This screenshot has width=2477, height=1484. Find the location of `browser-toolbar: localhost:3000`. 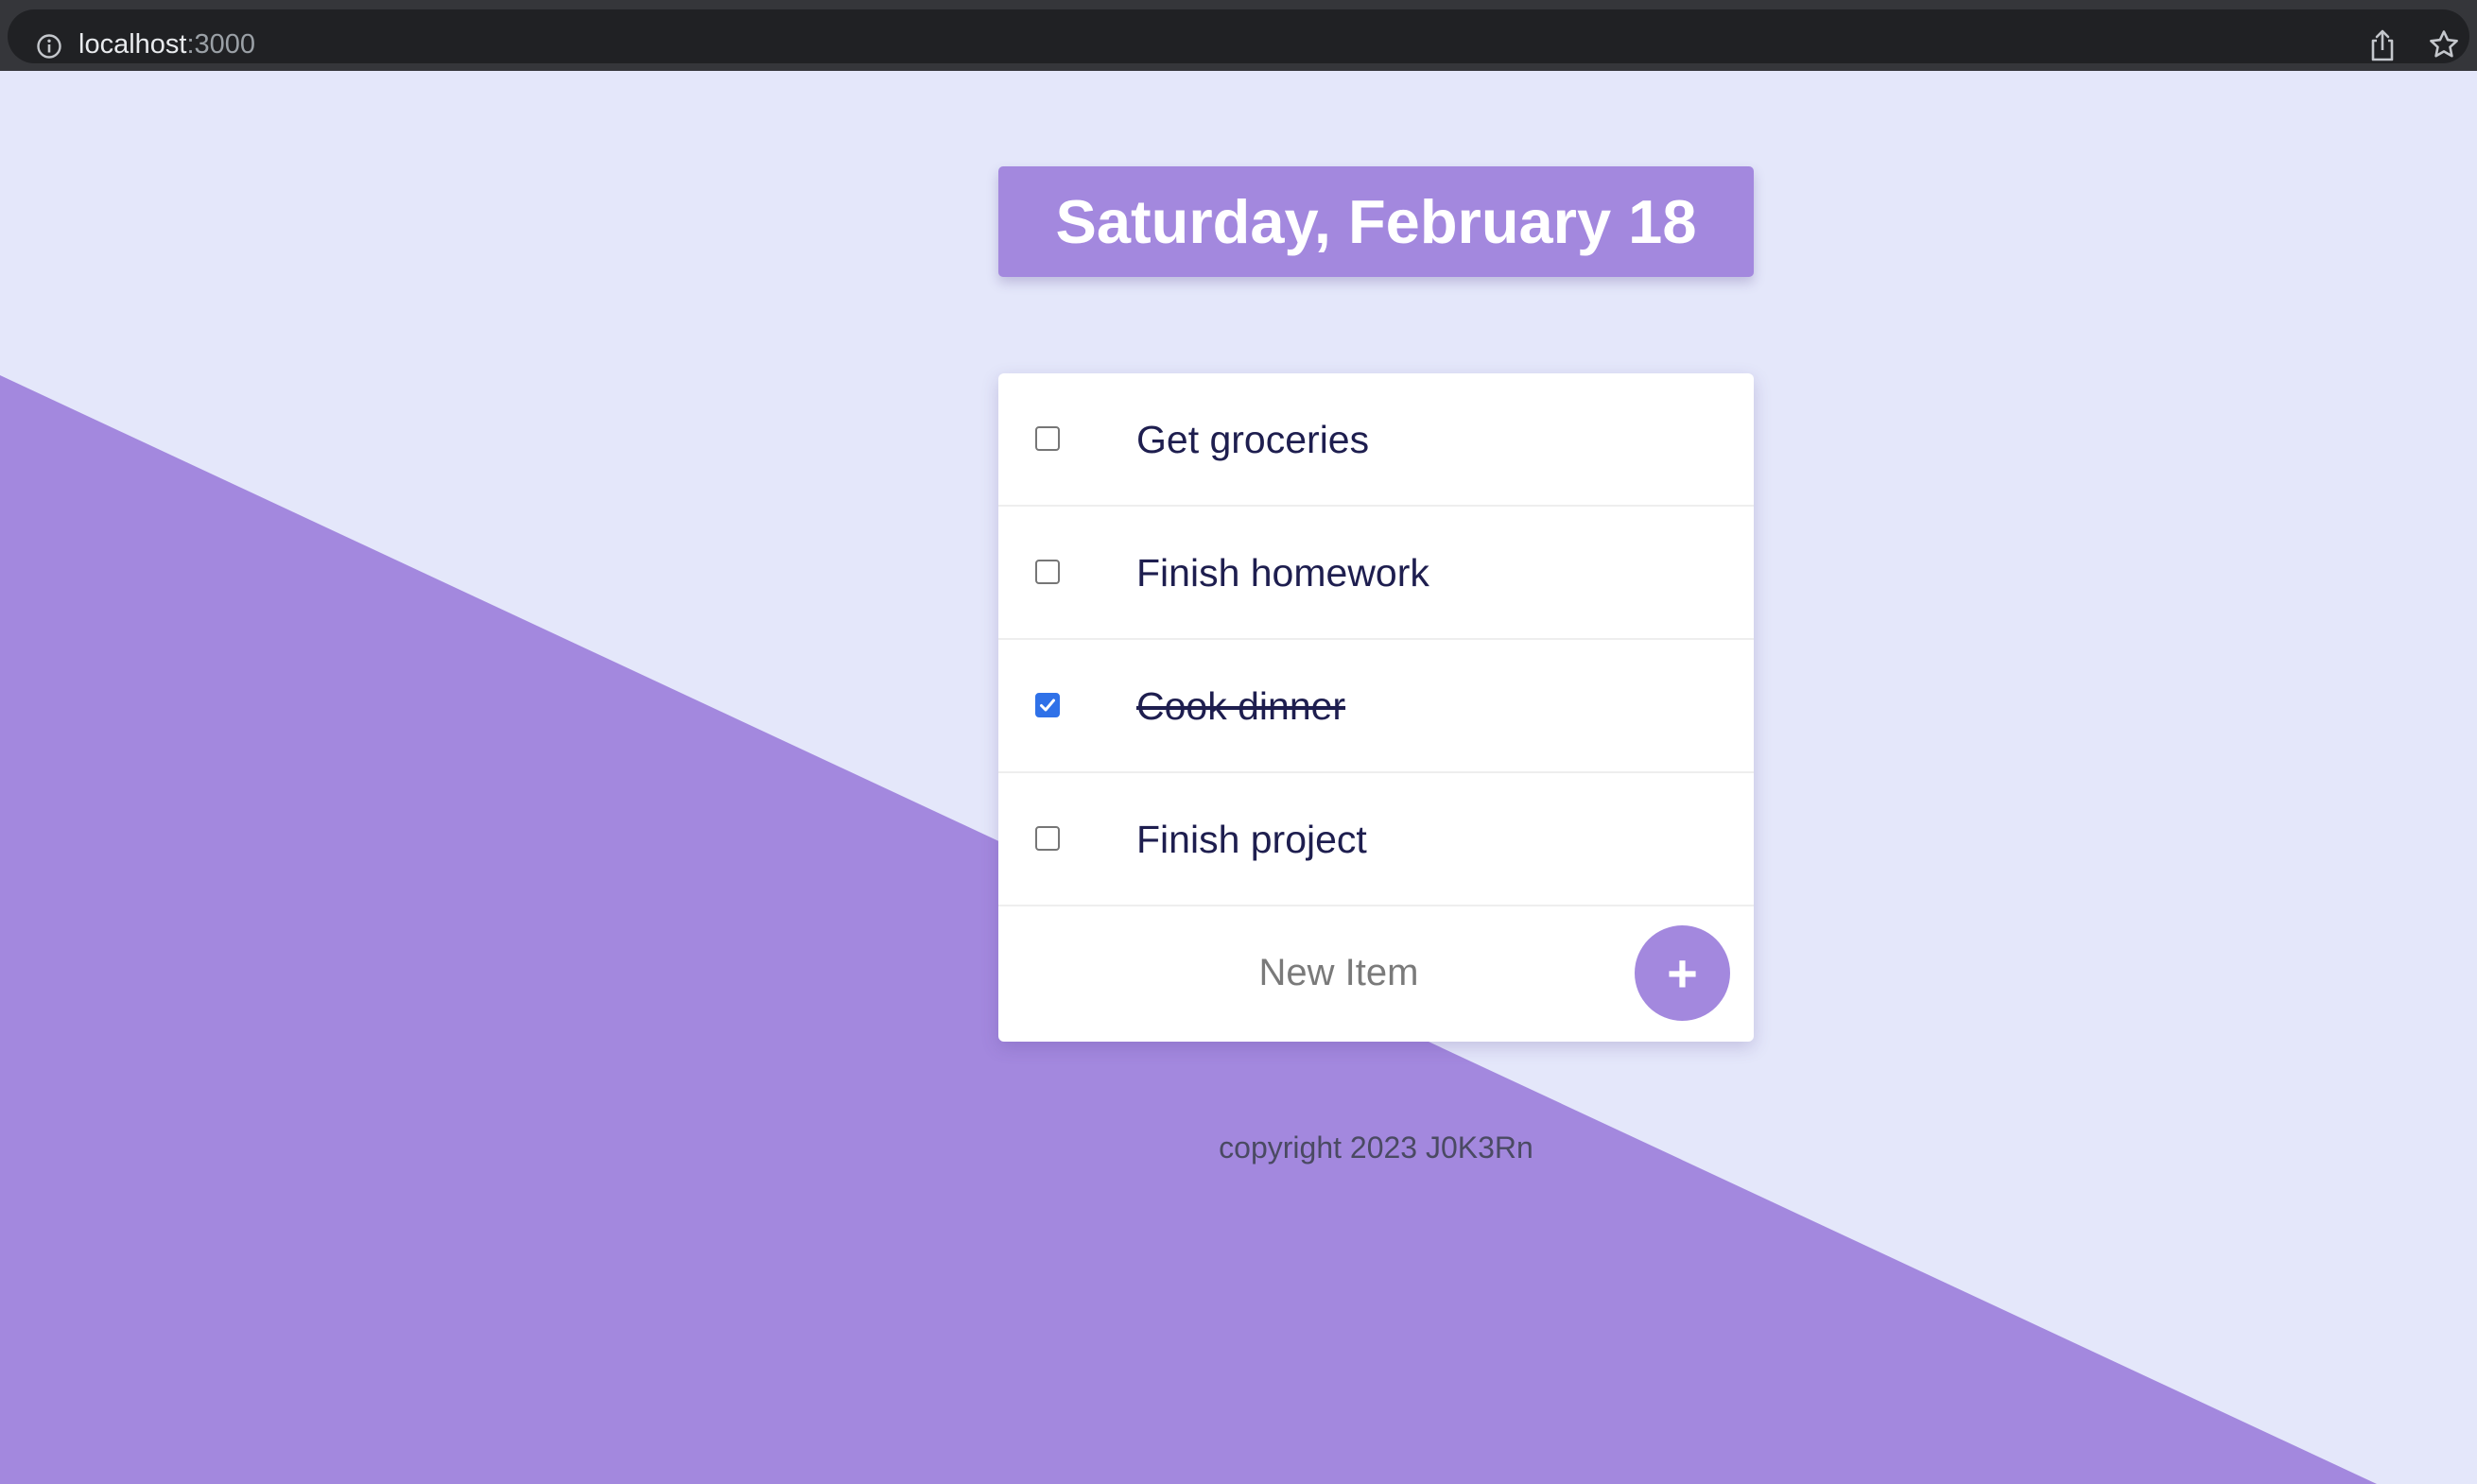

browser-toolbar: localhost:3000 is located at coordinates (1238, 35).